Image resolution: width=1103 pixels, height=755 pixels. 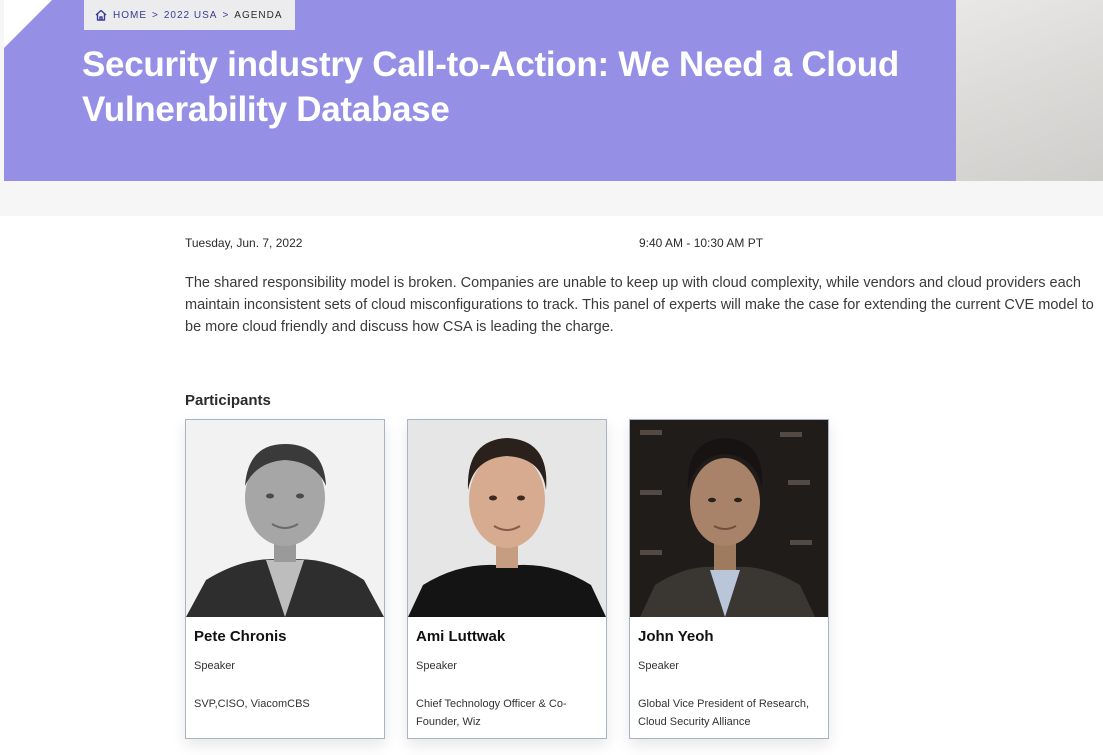 I want to click on breadcrumb-event-link: 2022 USA, so click(x=191, y=15).